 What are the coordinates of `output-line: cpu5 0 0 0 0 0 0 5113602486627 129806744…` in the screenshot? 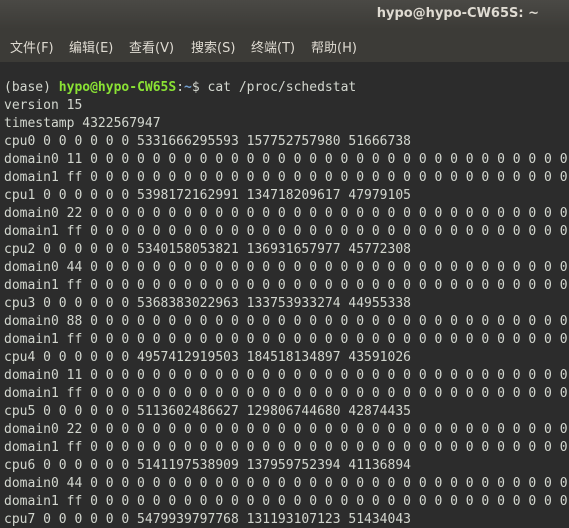 It's located at (207, 411).